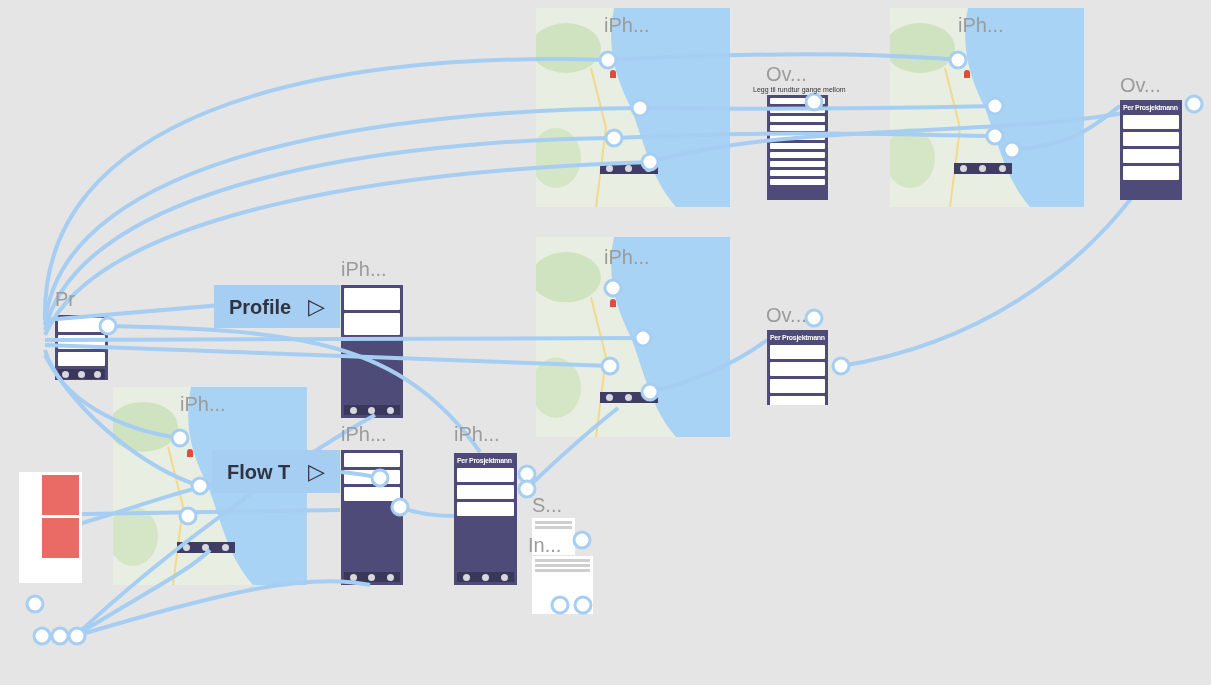 The image size is (1211, 685). What do you see at coordinates (65, 299) in the screenshot?
I see `frame-title: Pr` at bounding box center [65, 299].